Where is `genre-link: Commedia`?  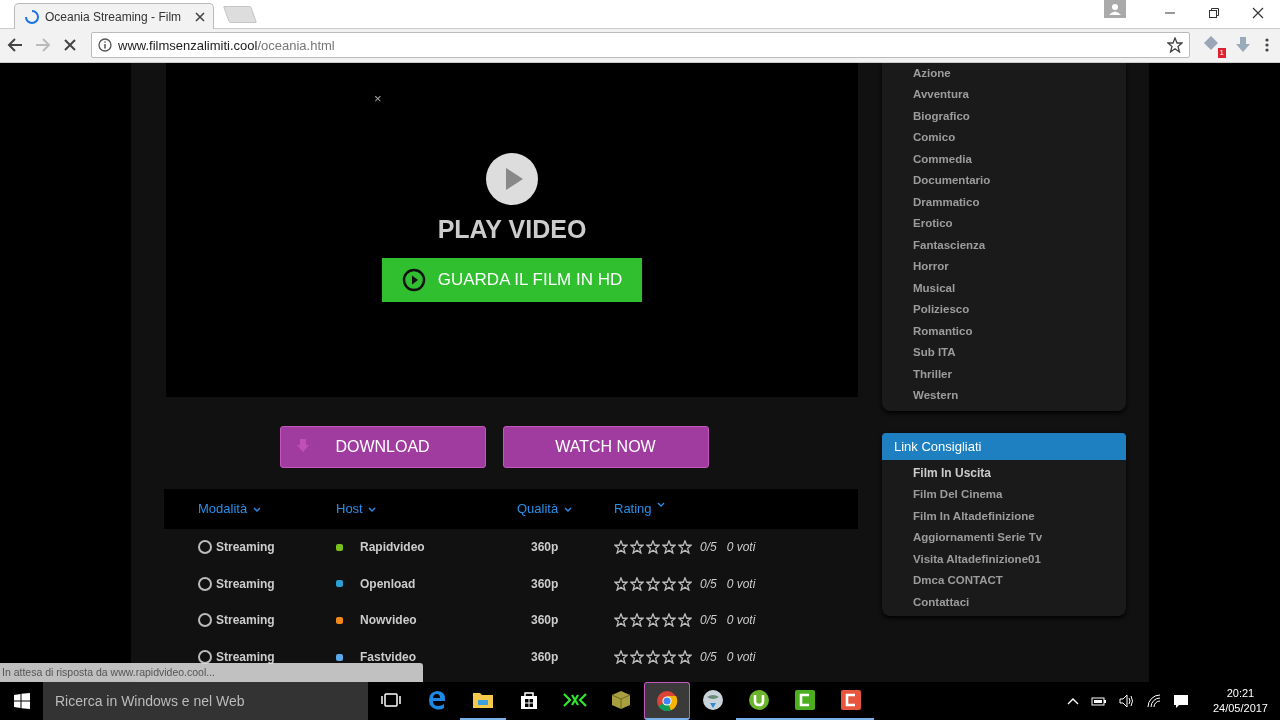
genre-link: Commedia is located at coordinates (1019, 159).